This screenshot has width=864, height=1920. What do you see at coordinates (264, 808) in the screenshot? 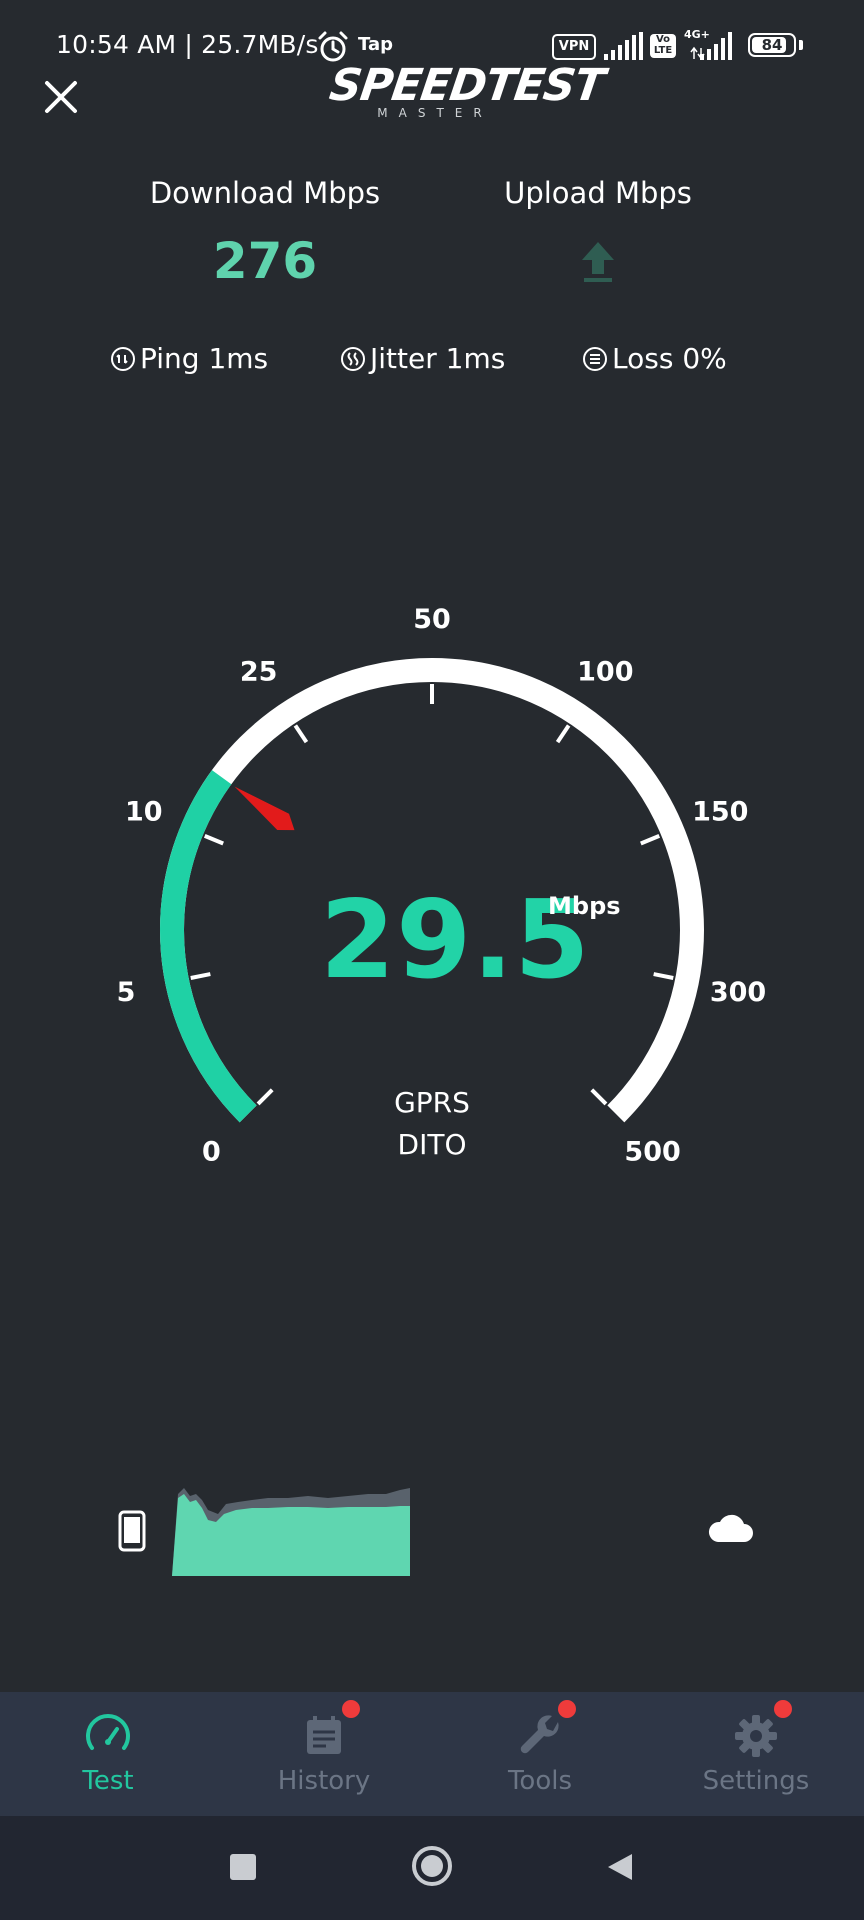
I see `gauge-needle` at bounding box center [264, 808].